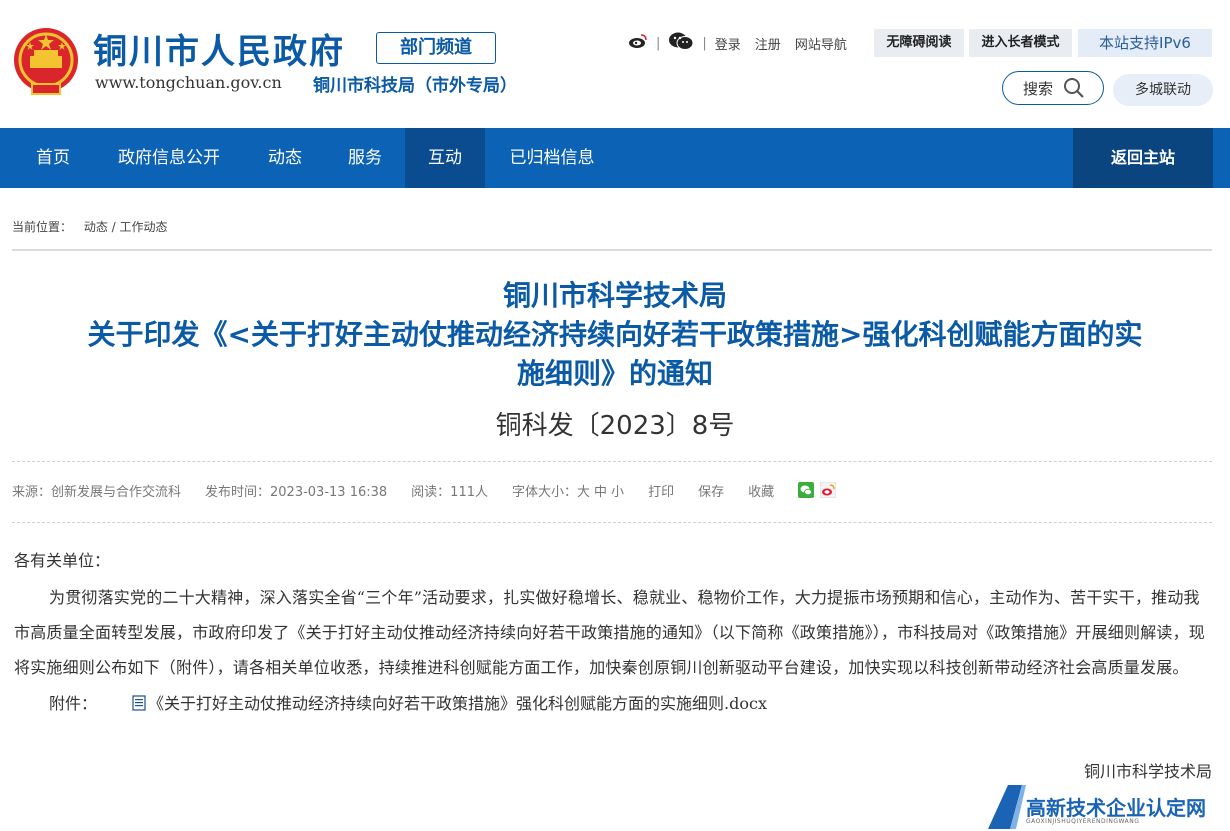 This screenshot has height=831, width=1230. I want to click on article-title-line1: 铜川市科学技术局, so click(614, 295).